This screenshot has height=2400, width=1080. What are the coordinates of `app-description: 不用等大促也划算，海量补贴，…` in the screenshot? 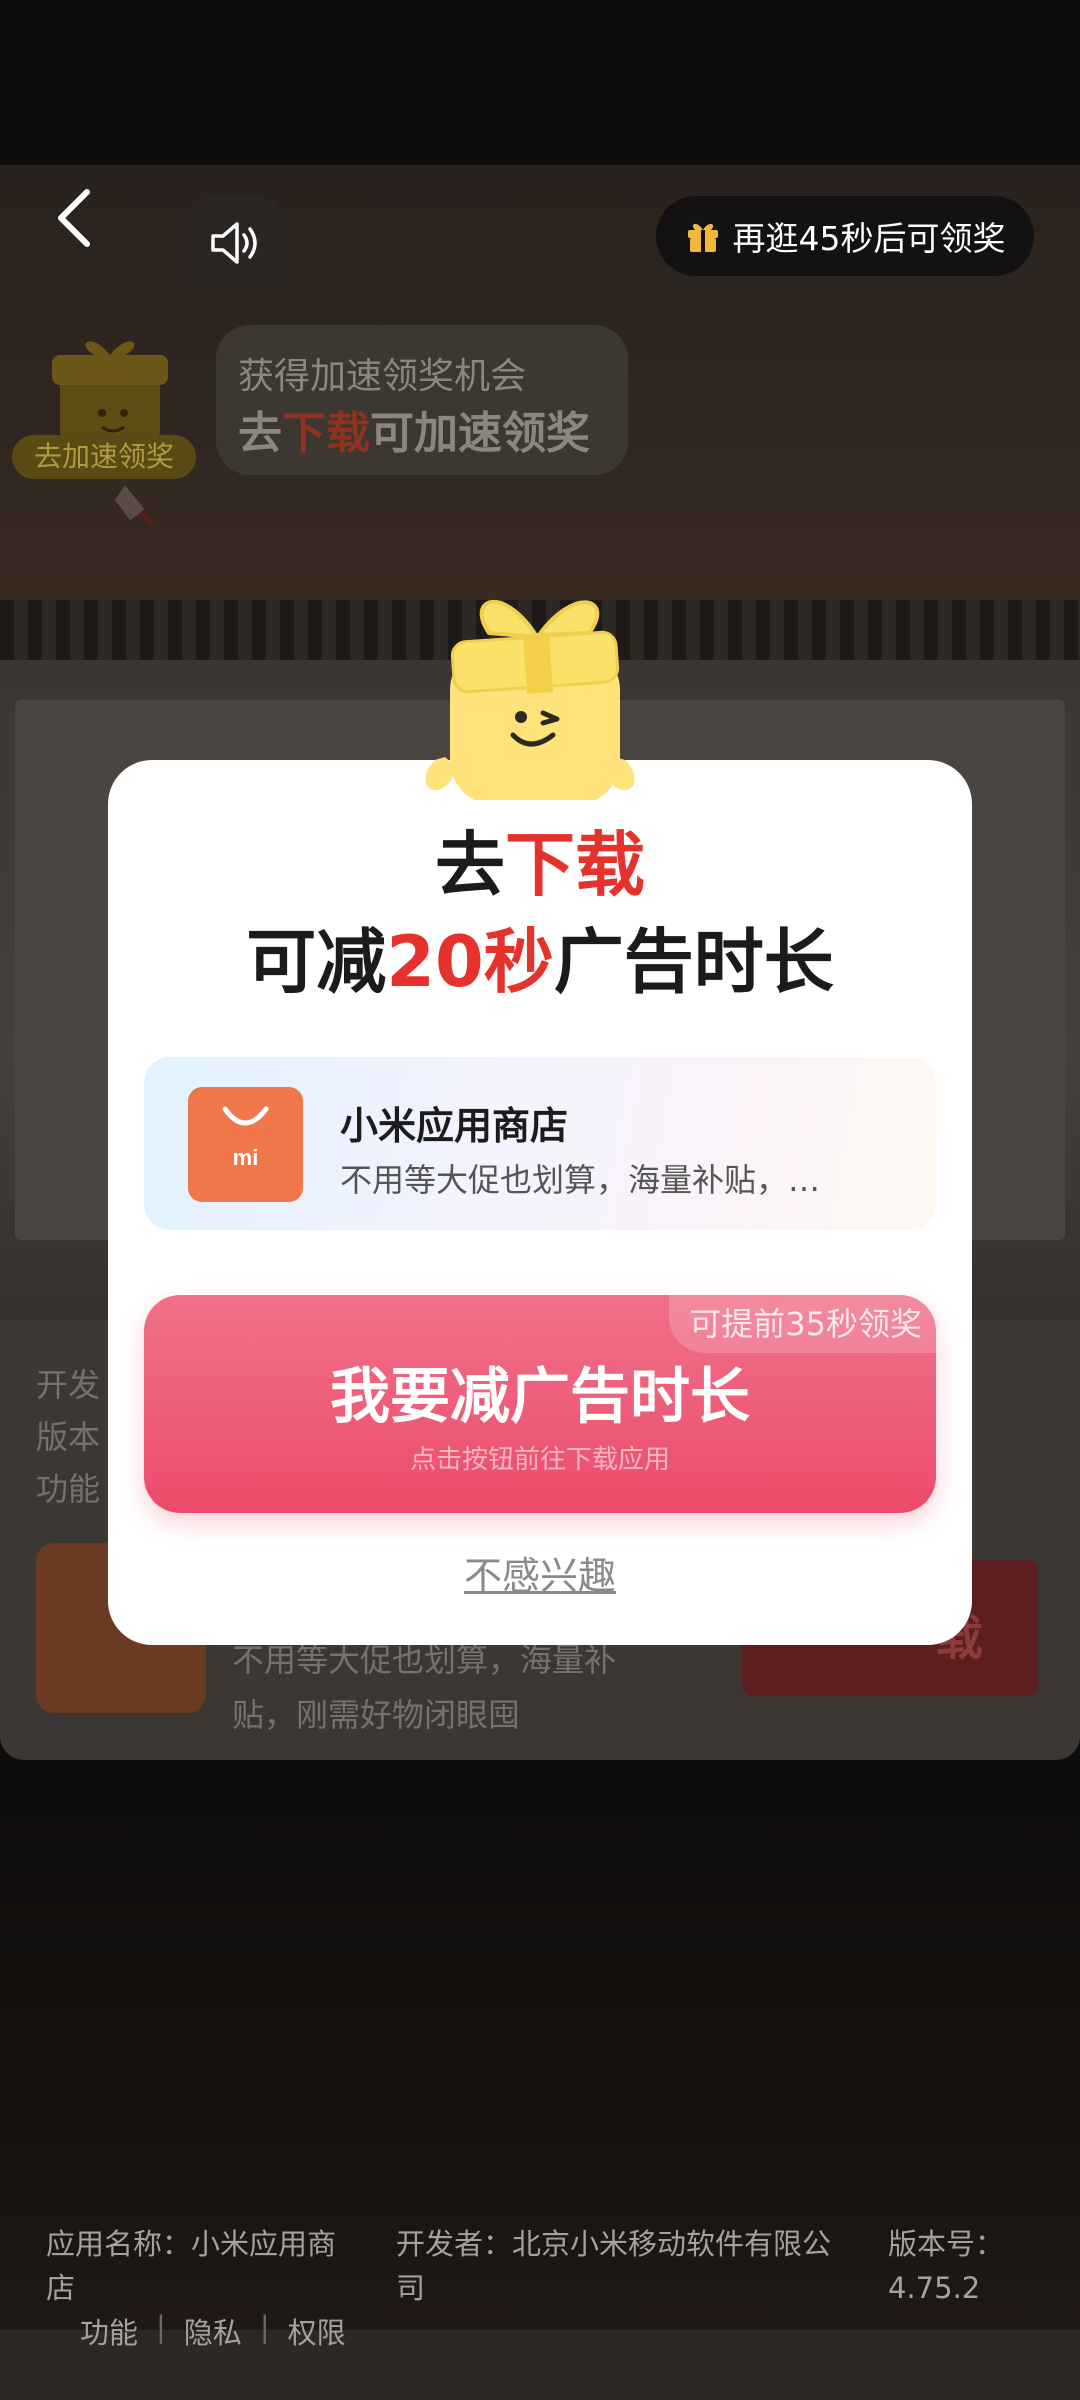 It's located at (580, 1180).